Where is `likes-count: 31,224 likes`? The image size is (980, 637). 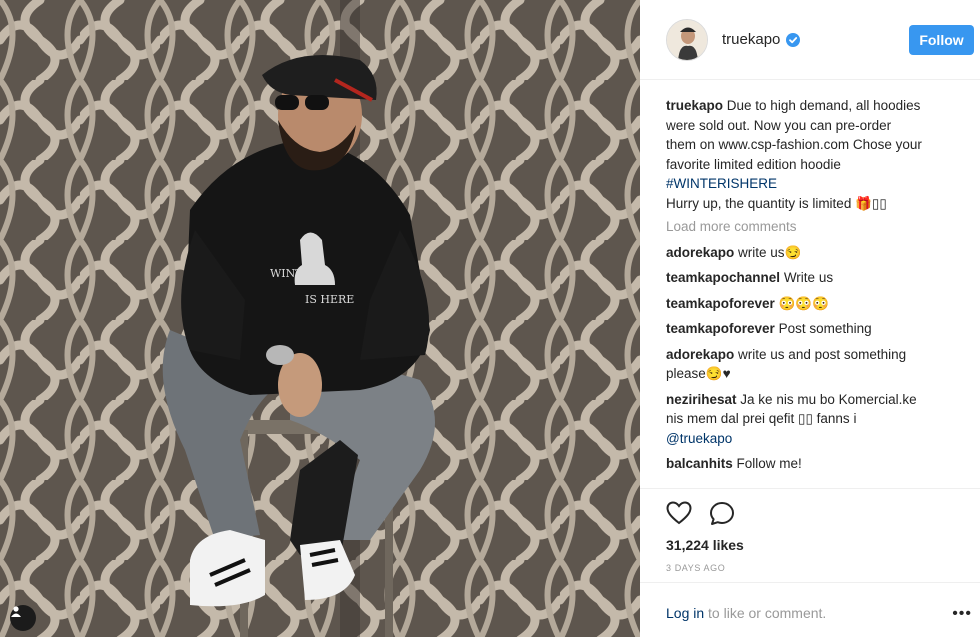 likes-count: 31,224 likes is located at coordinates (705, 545).